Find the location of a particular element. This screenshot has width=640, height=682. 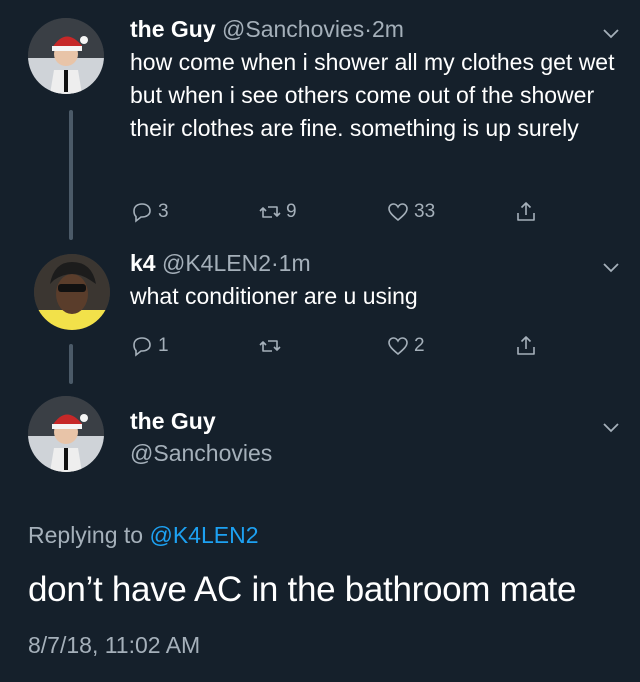

replying-to: Replying to @K4LEN2 is located at coordinates (143, 535).